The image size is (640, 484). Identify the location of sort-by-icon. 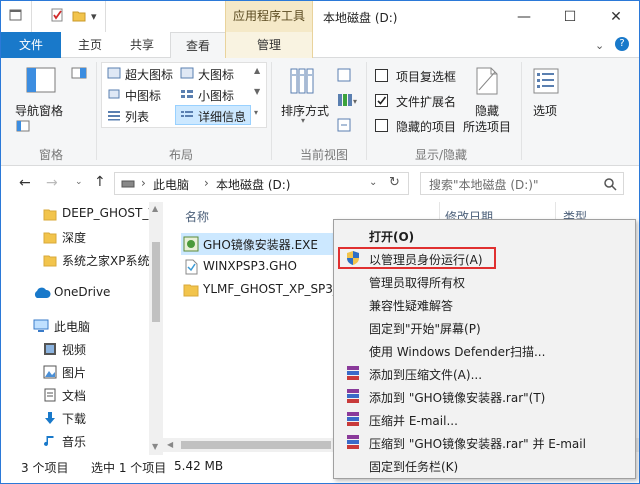
(302, 83).